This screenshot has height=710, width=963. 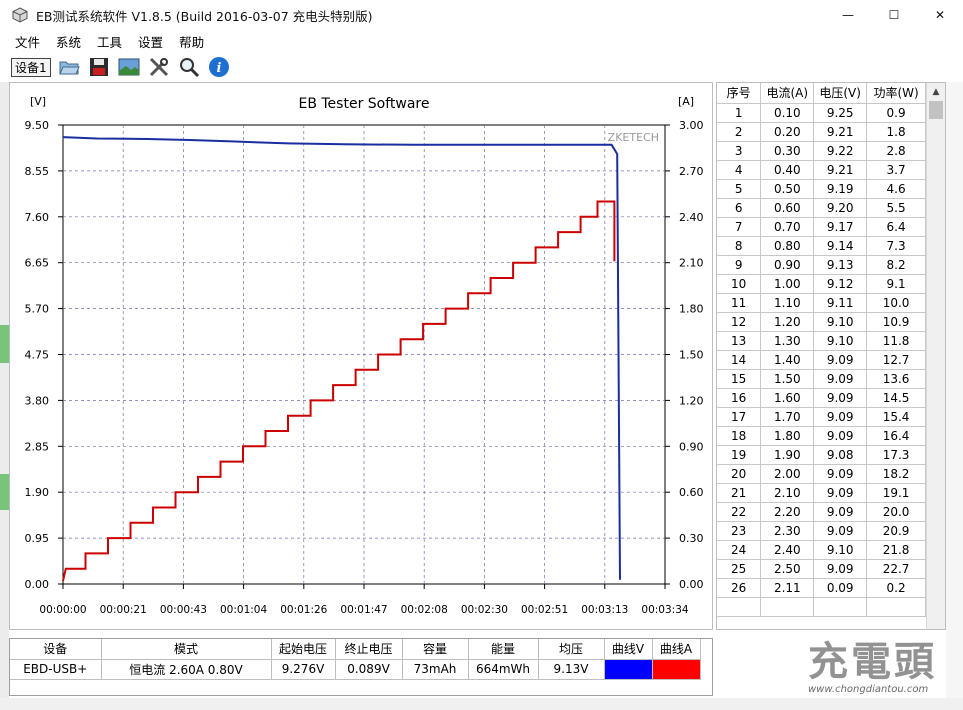 What do you see at coordinates (739, 151) in the screenshot?
I see `cell-index: 3` at bounding box center [739, 151].